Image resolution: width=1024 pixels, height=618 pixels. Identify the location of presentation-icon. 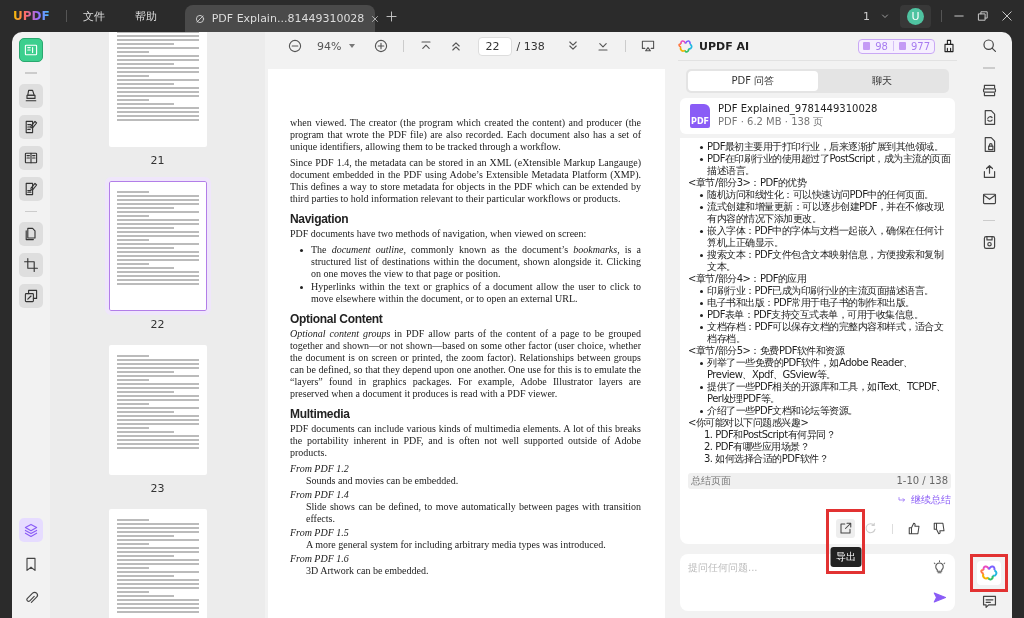
(647, 46).